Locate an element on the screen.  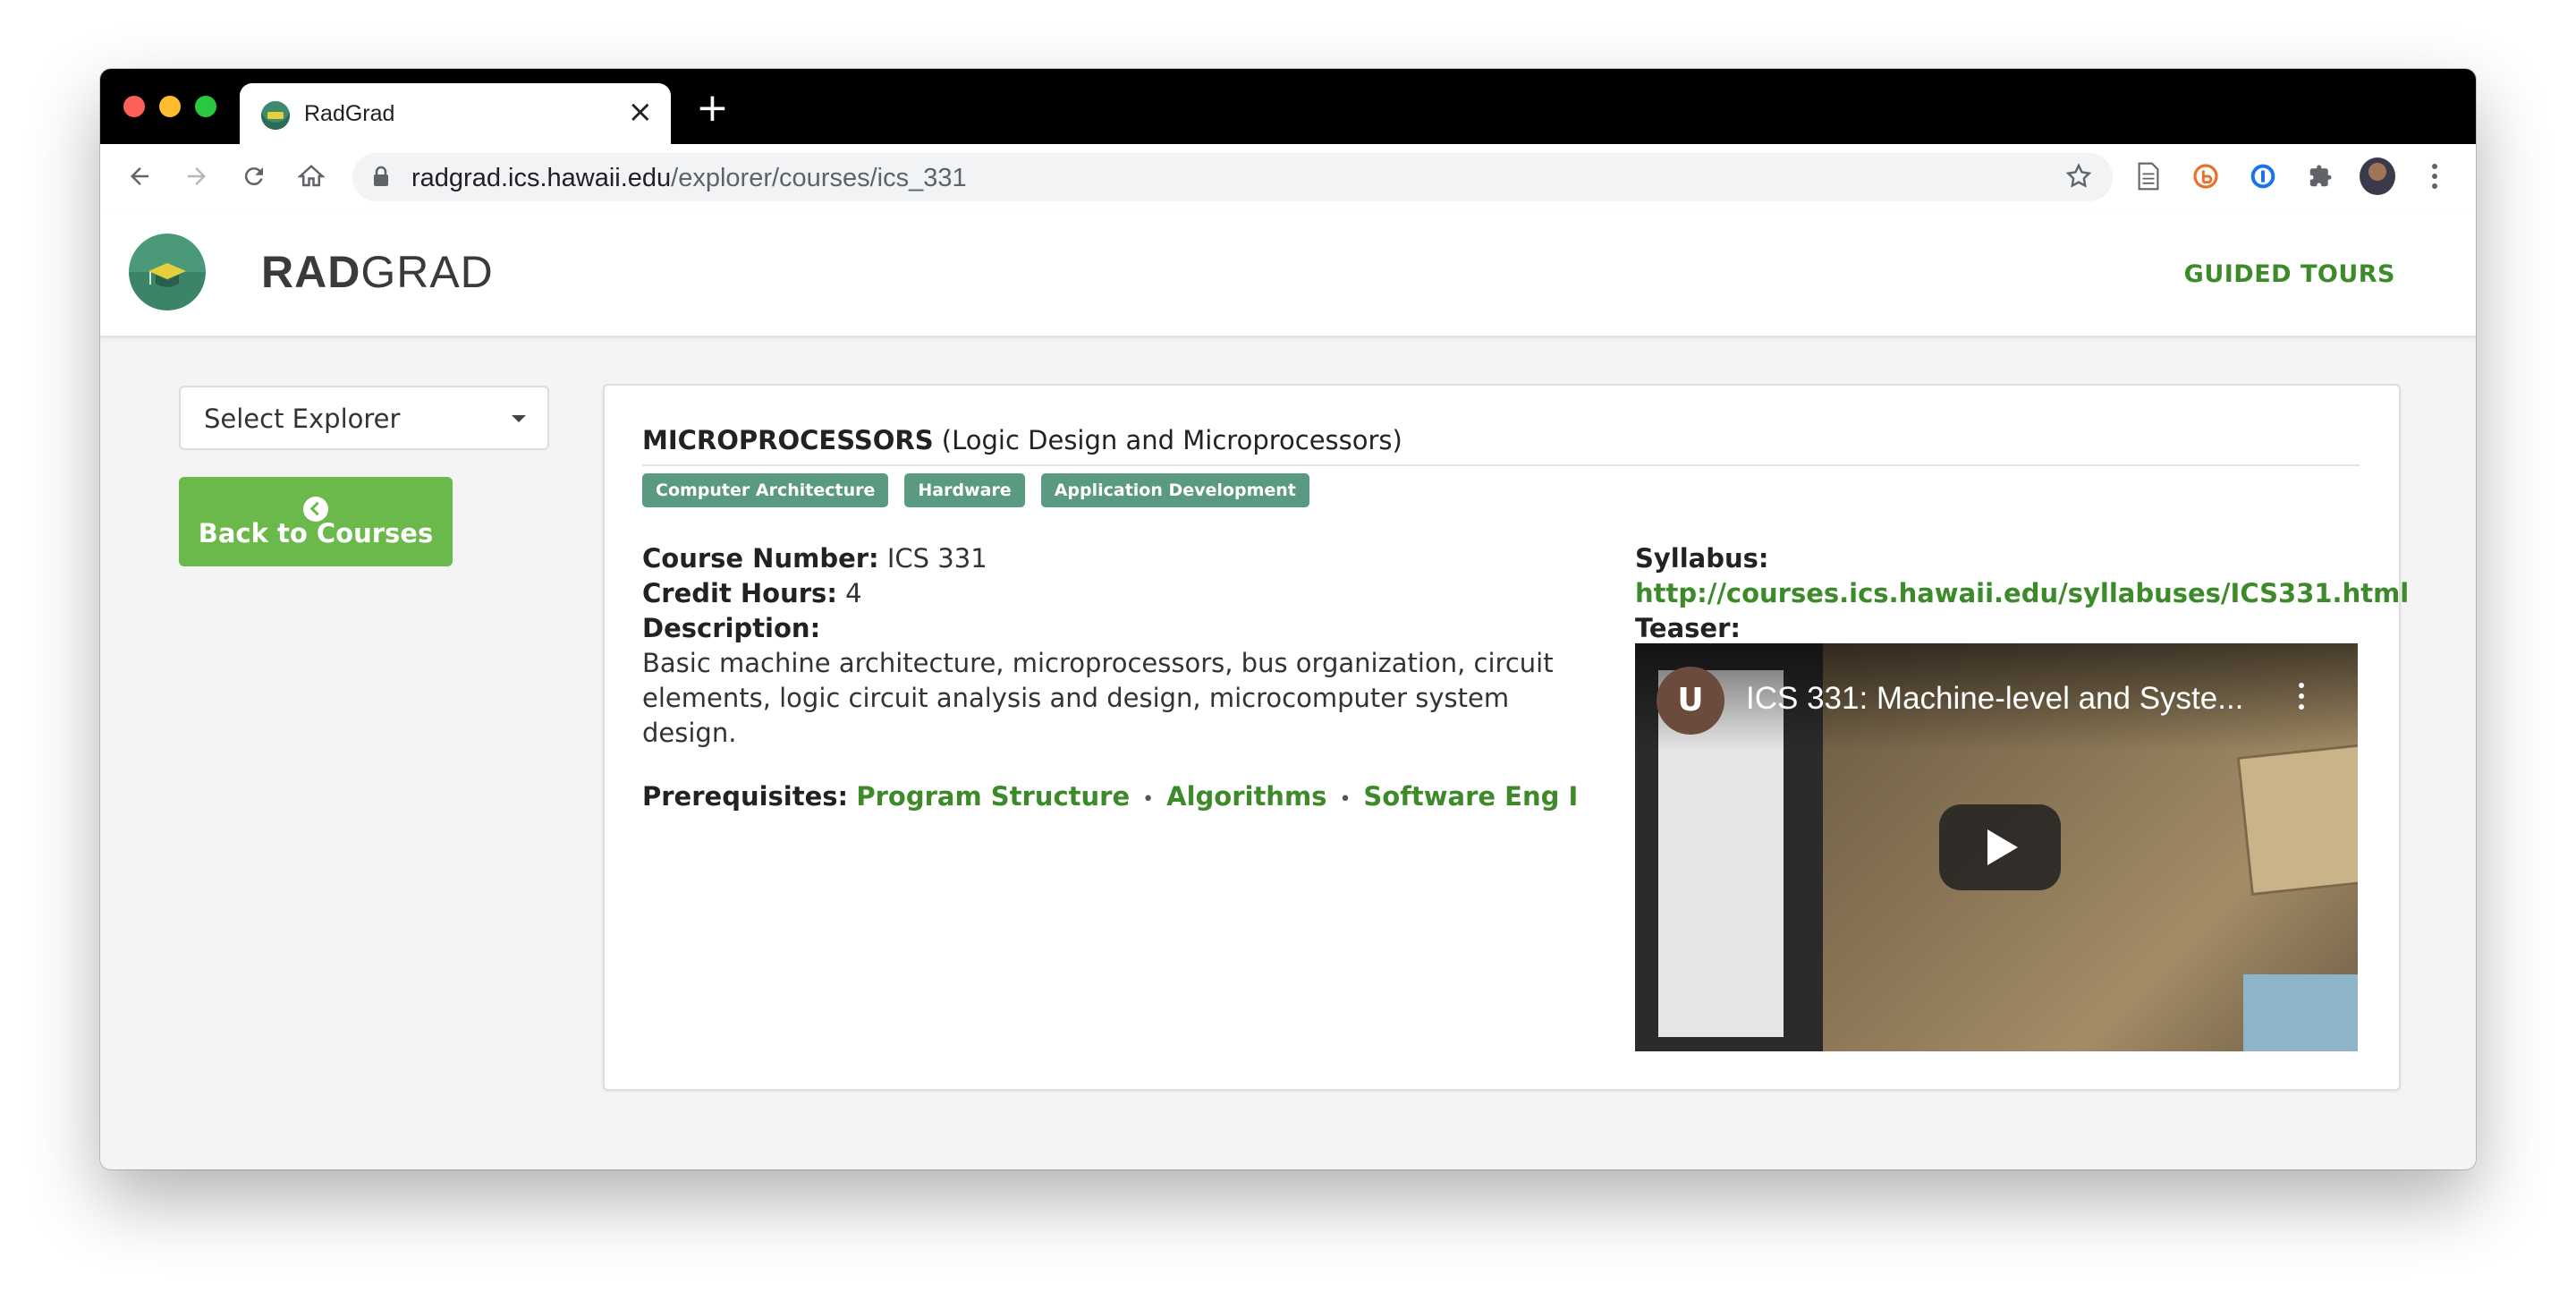
tag-application-development: Application Development is located at coordinates (1174, 490).